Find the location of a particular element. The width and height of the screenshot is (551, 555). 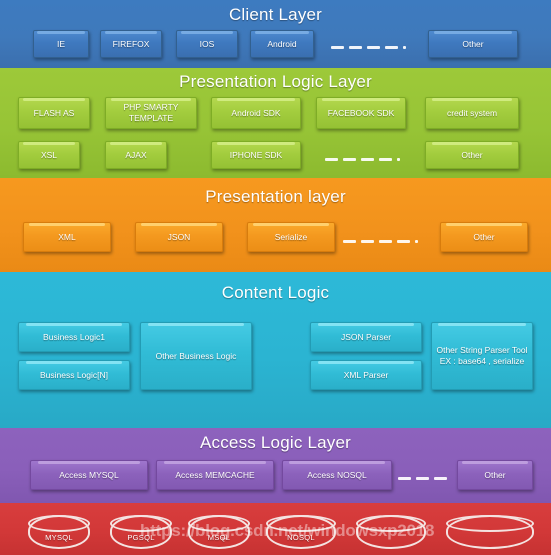

presentation-item-serialize: Serialize is located at coordinates (291, 237).